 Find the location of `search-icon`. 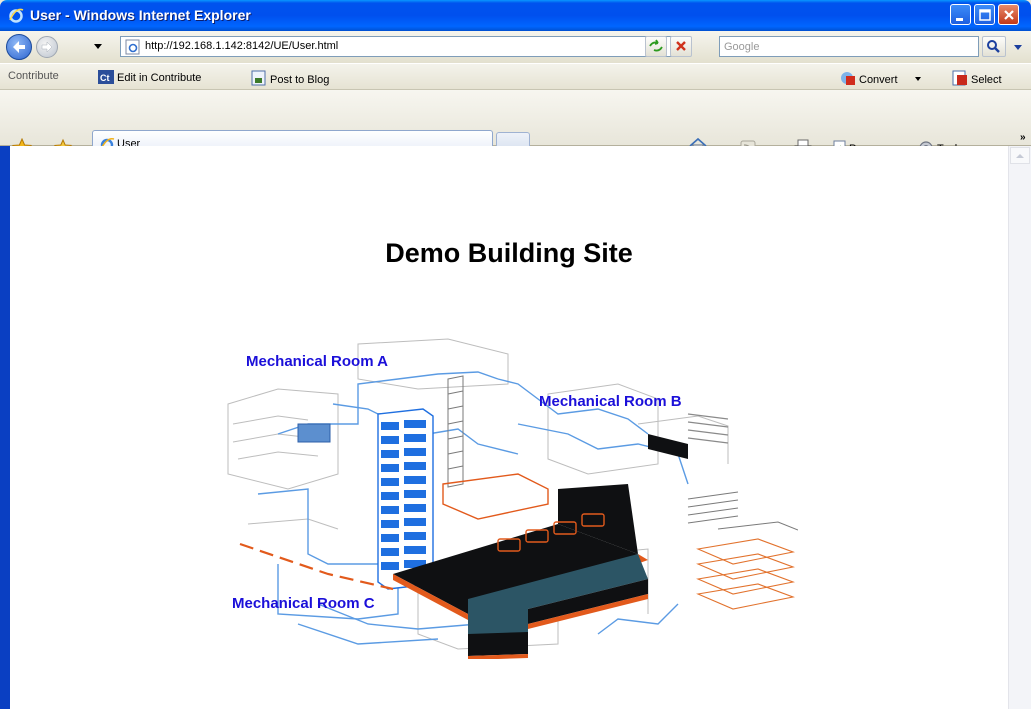

search-icon is located at coordinates (993, 46).